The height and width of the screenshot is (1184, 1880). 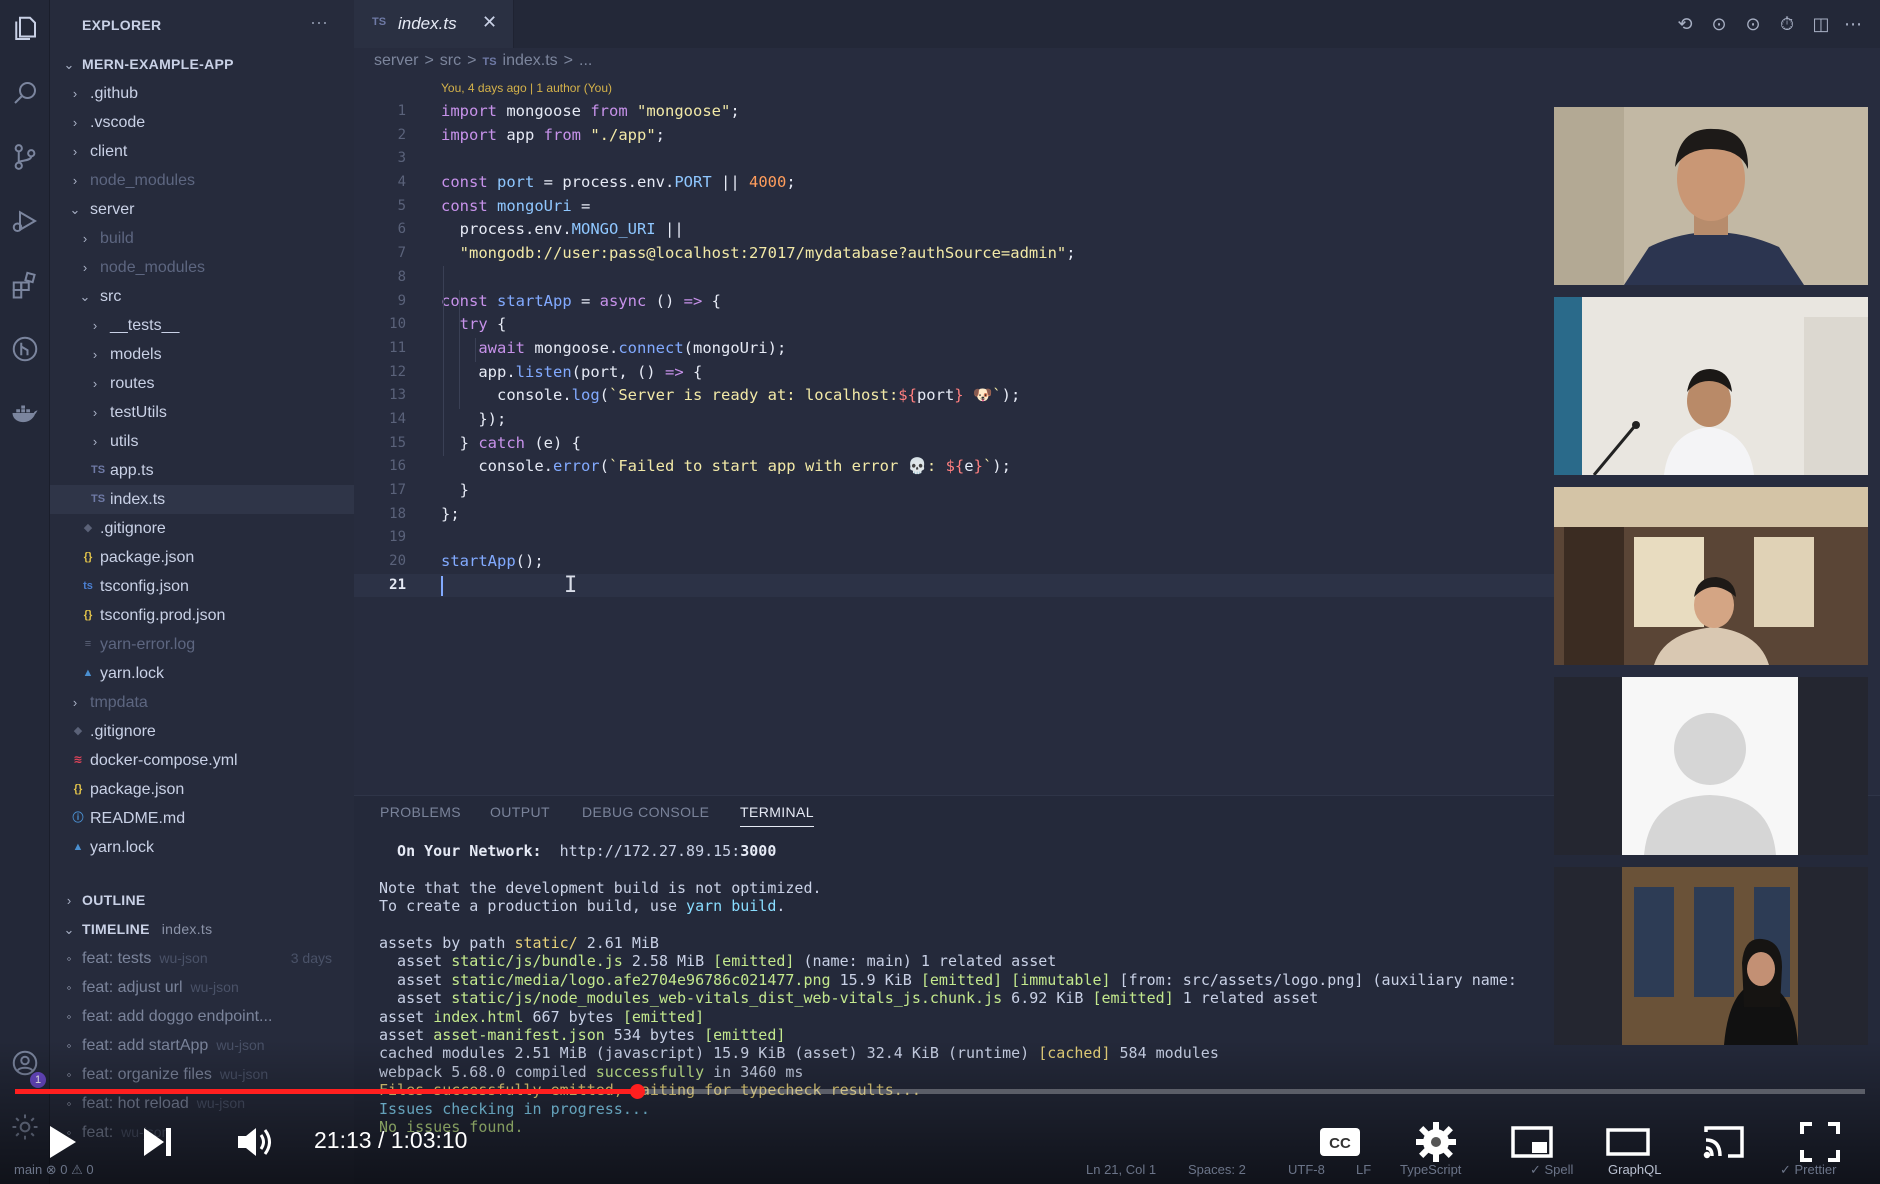 What do you see at coordinates (202, 441) in the screenshot?
I see `tree-folder: › utils` at bounding box center [202, 441].